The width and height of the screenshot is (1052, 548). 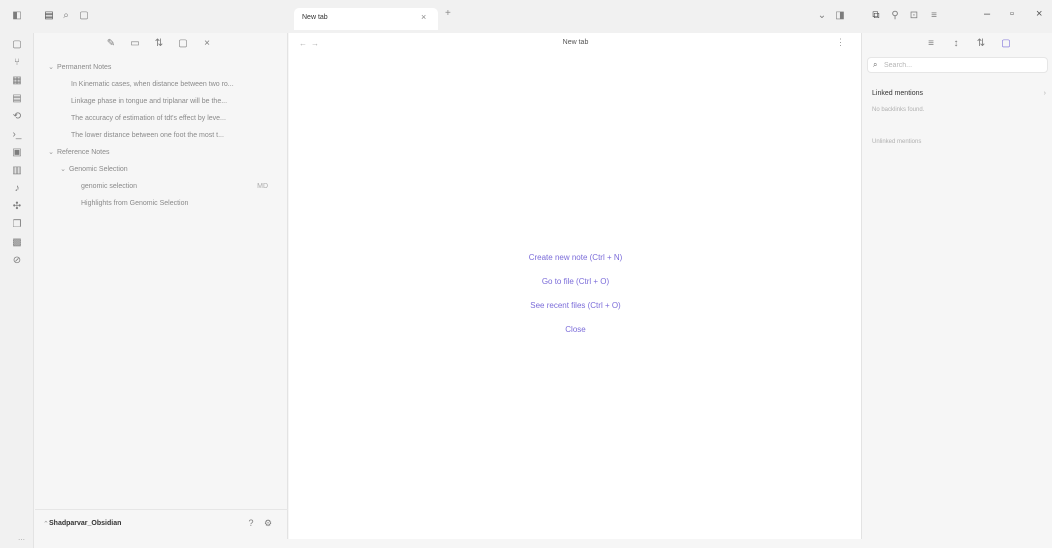 I want to click on files-ribbon-icon: ▢, so click(x=17, y=45).